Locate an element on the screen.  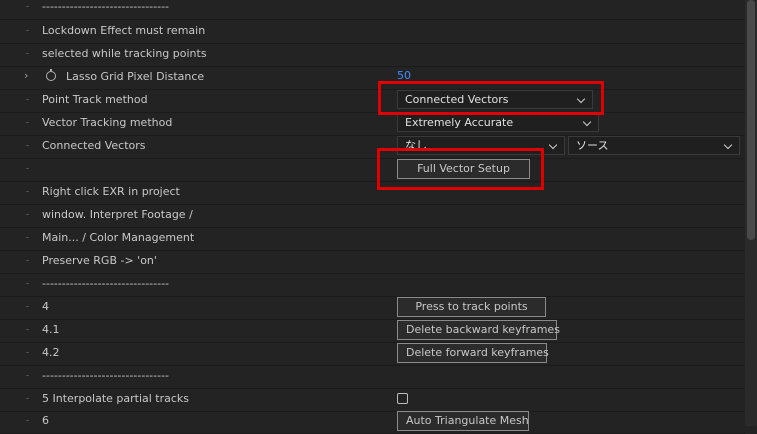
property-row: Main... / Color Management is located at coordinates (372, 239).